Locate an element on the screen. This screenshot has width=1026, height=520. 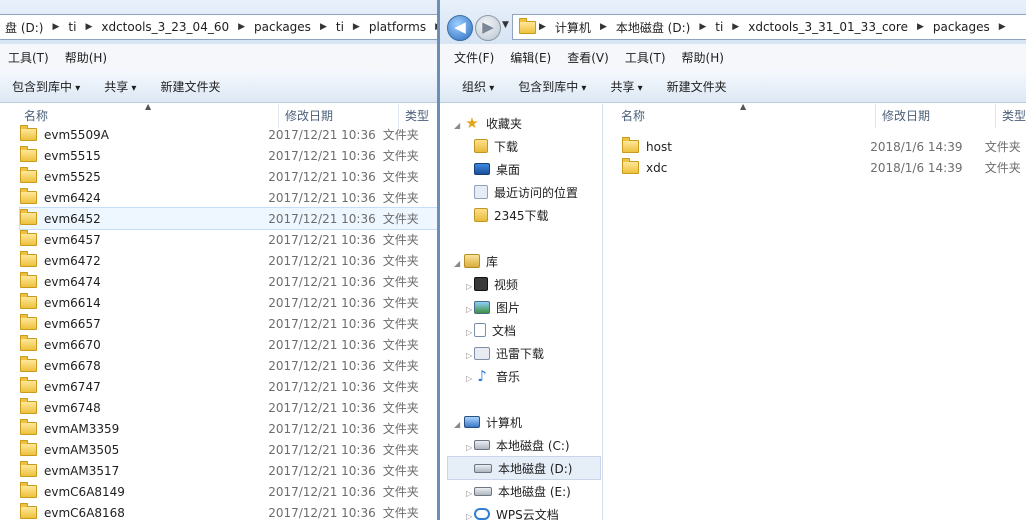
list-item: evm5509A 2017/12/21 10:36 文件夹 is located at coordinates (228, 134).